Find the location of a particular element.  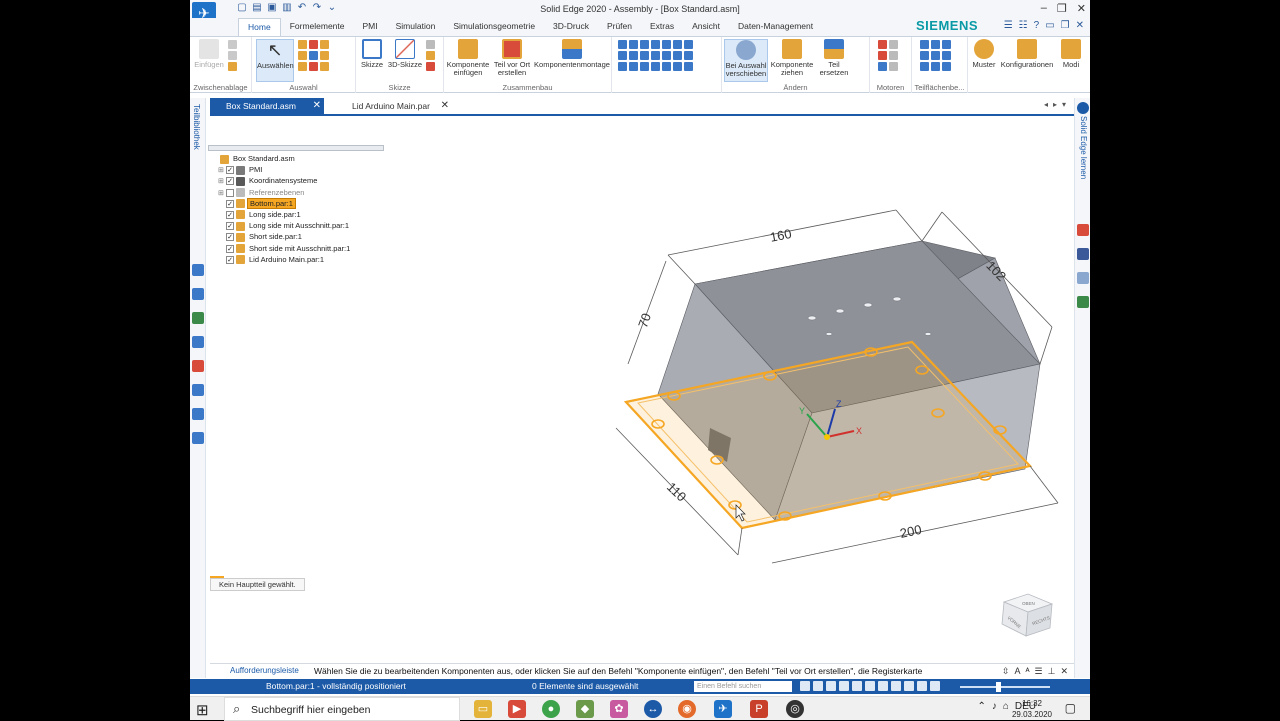

ribbon-tab-simulation: Simulation is located at coordinates (416, 27).